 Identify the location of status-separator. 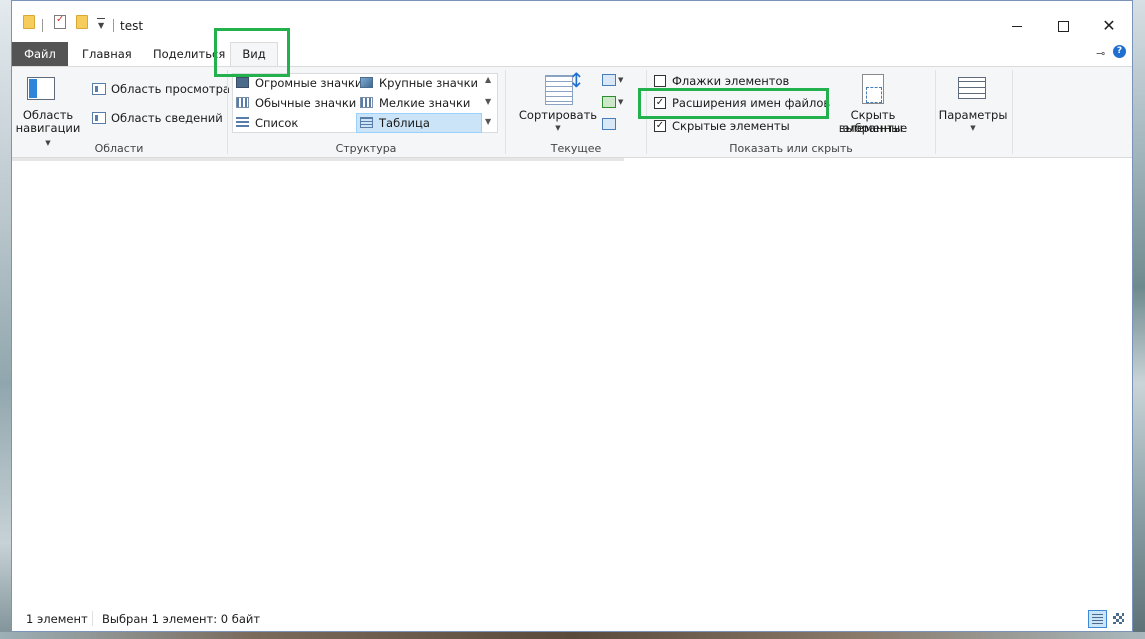
(92, 618).